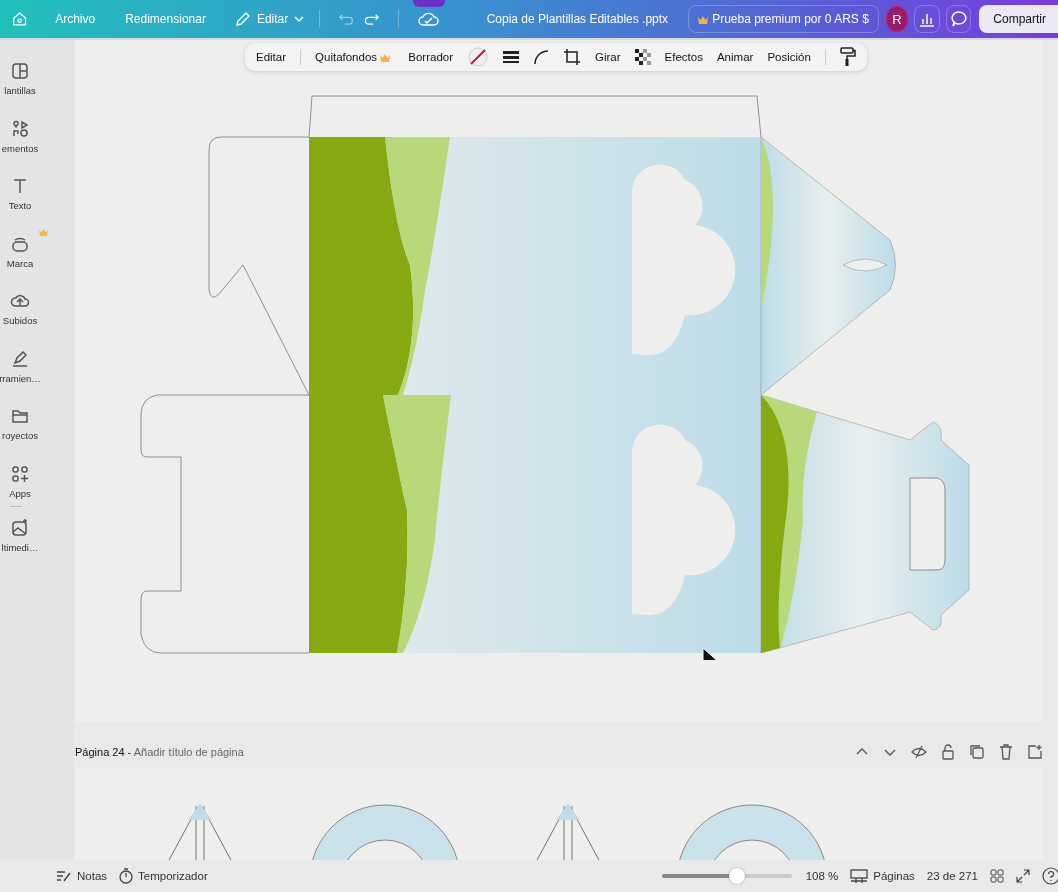 This screenshot has width=1058, height=892. I want to click on toolbar-button: Posición, so click(789, 57).